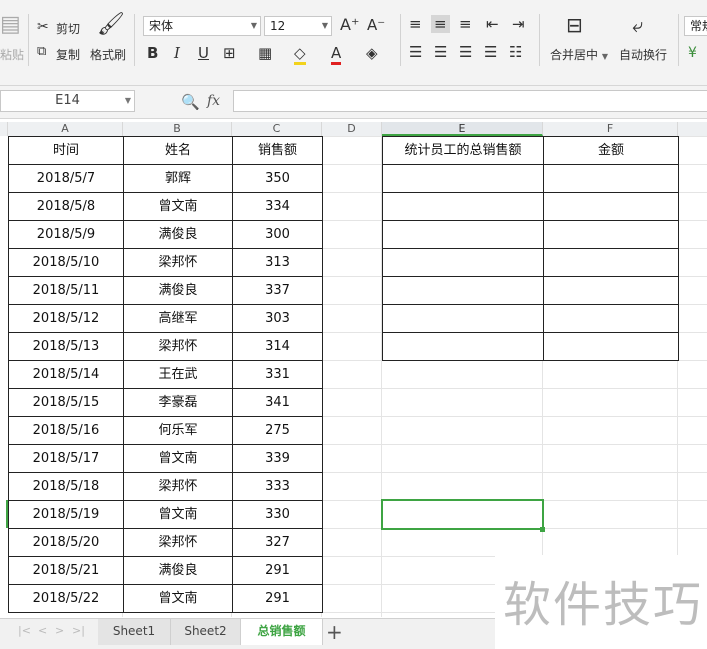 The height and width of the screenshot is (649, 707). What do you see at coordinates (277, 374) in the screenshot?
I see `table-cell: 331` at bounding box center [277, 374].